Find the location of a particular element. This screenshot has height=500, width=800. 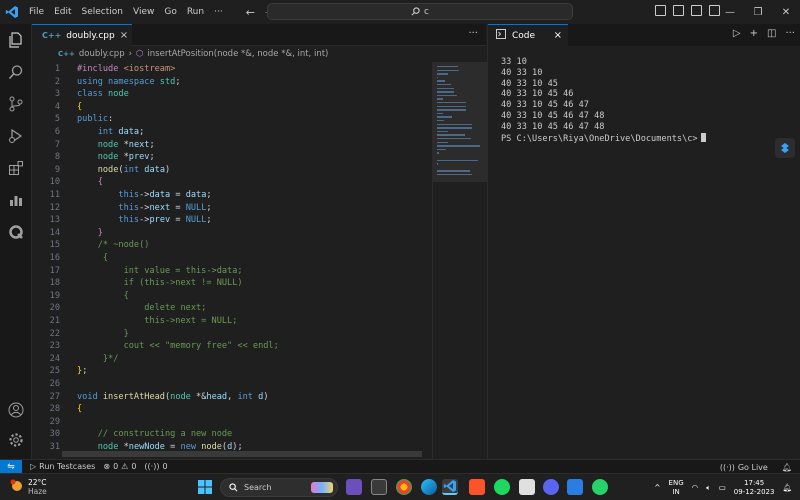

run-testcases-button: ▷ Run Testcases is located at coordinates (62, 466).